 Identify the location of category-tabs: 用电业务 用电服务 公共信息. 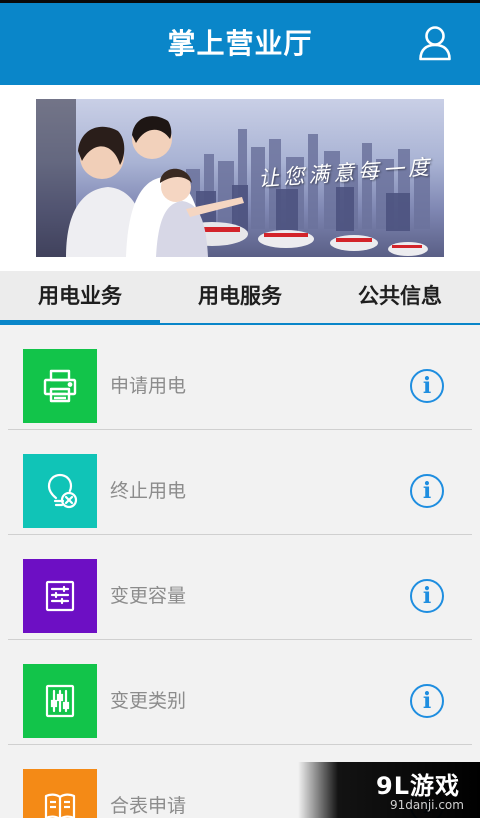
(240, 298).